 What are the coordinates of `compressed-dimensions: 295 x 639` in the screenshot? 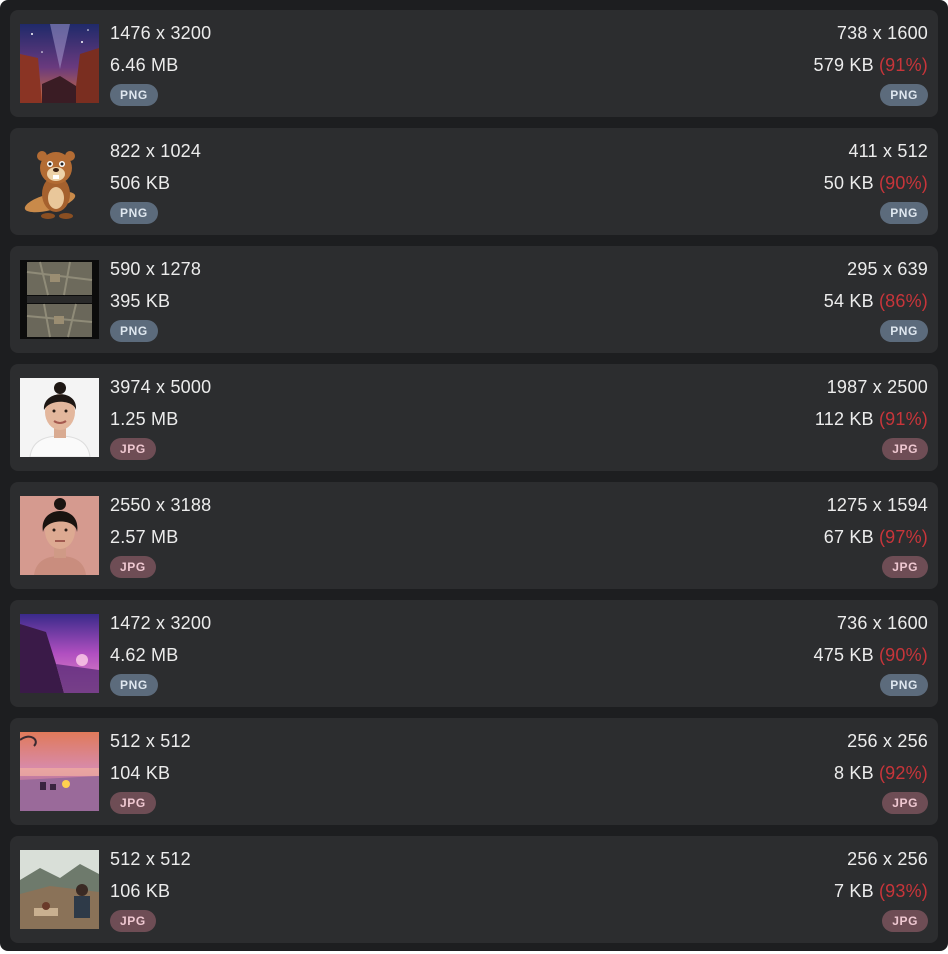 It's located at (887, 269).